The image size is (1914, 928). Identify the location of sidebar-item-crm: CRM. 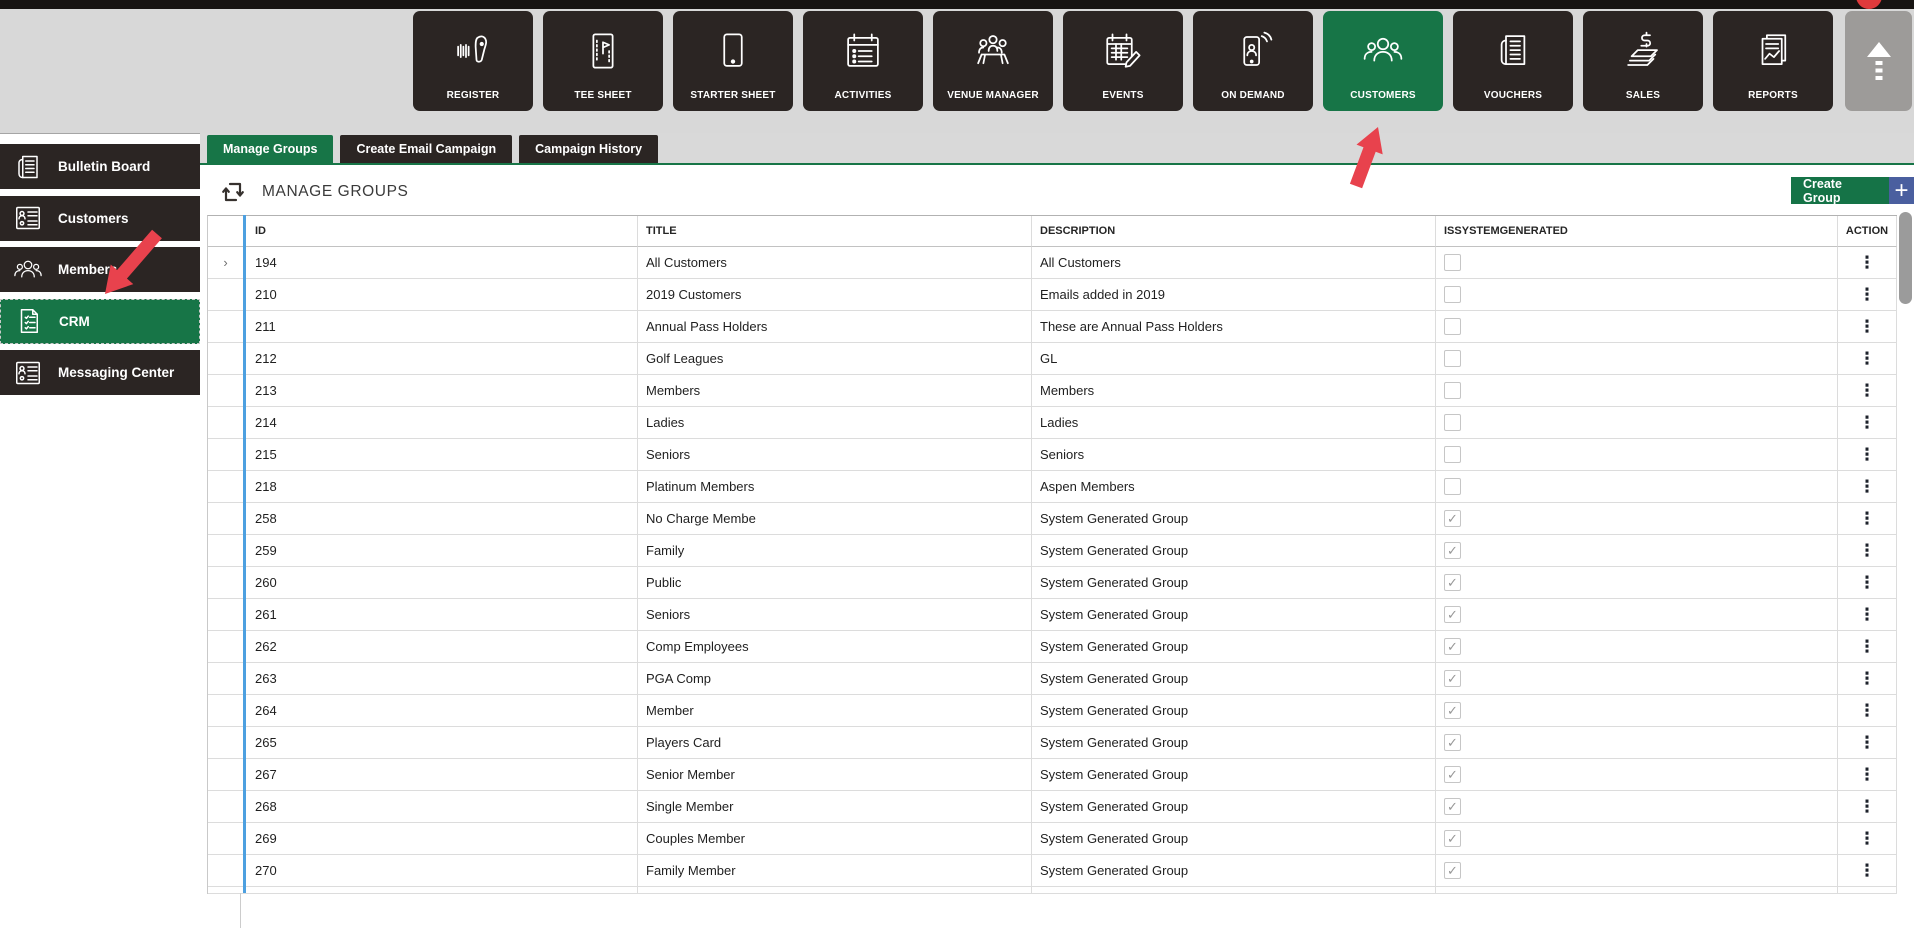
(100, 321).